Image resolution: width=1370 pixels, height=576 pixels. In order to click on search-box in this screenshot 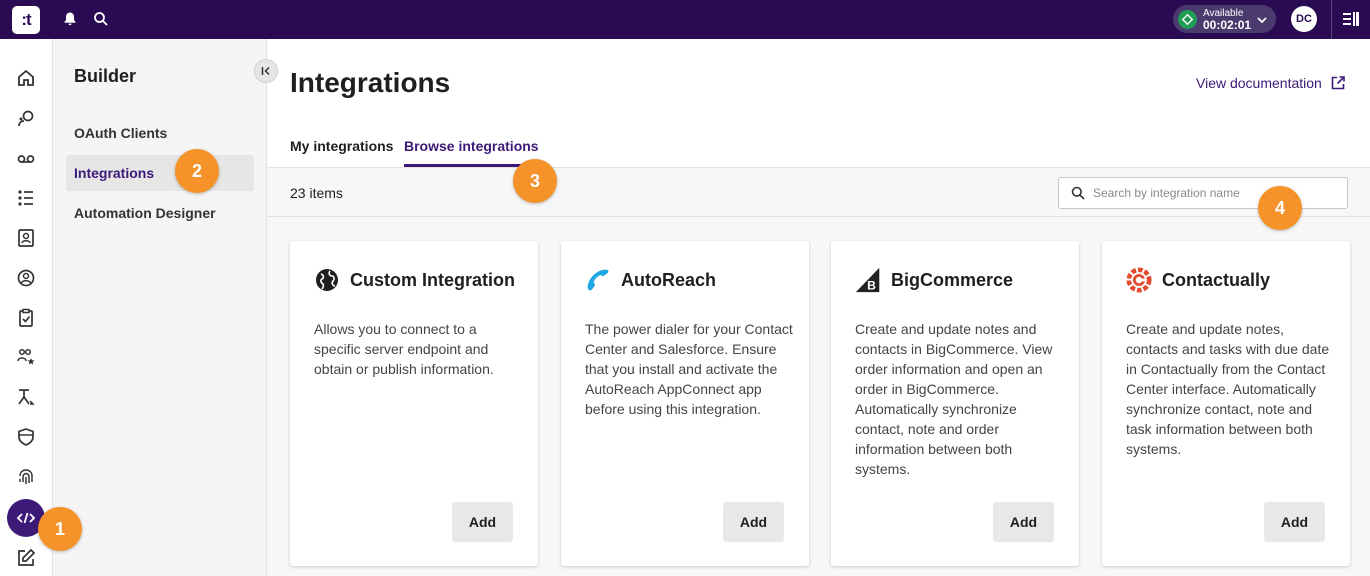, I will do `click(1203, 193)`.